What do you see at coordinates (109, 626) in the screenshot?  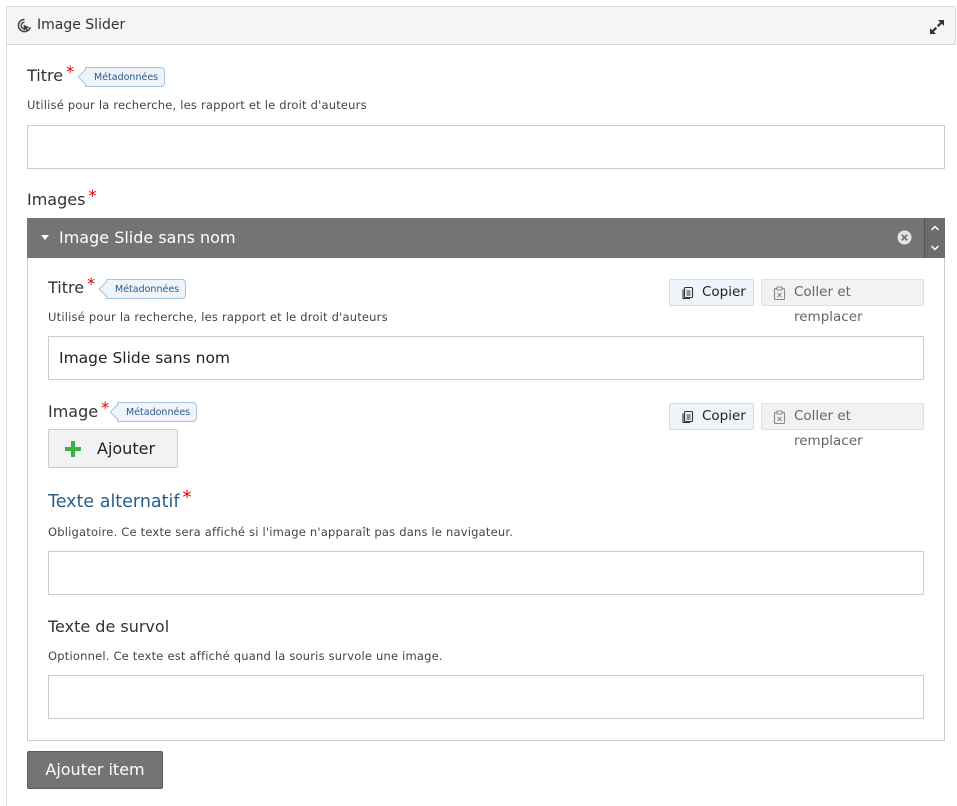 I see `hover-text-label: Texte de survol` at bounding box center [109, 626].